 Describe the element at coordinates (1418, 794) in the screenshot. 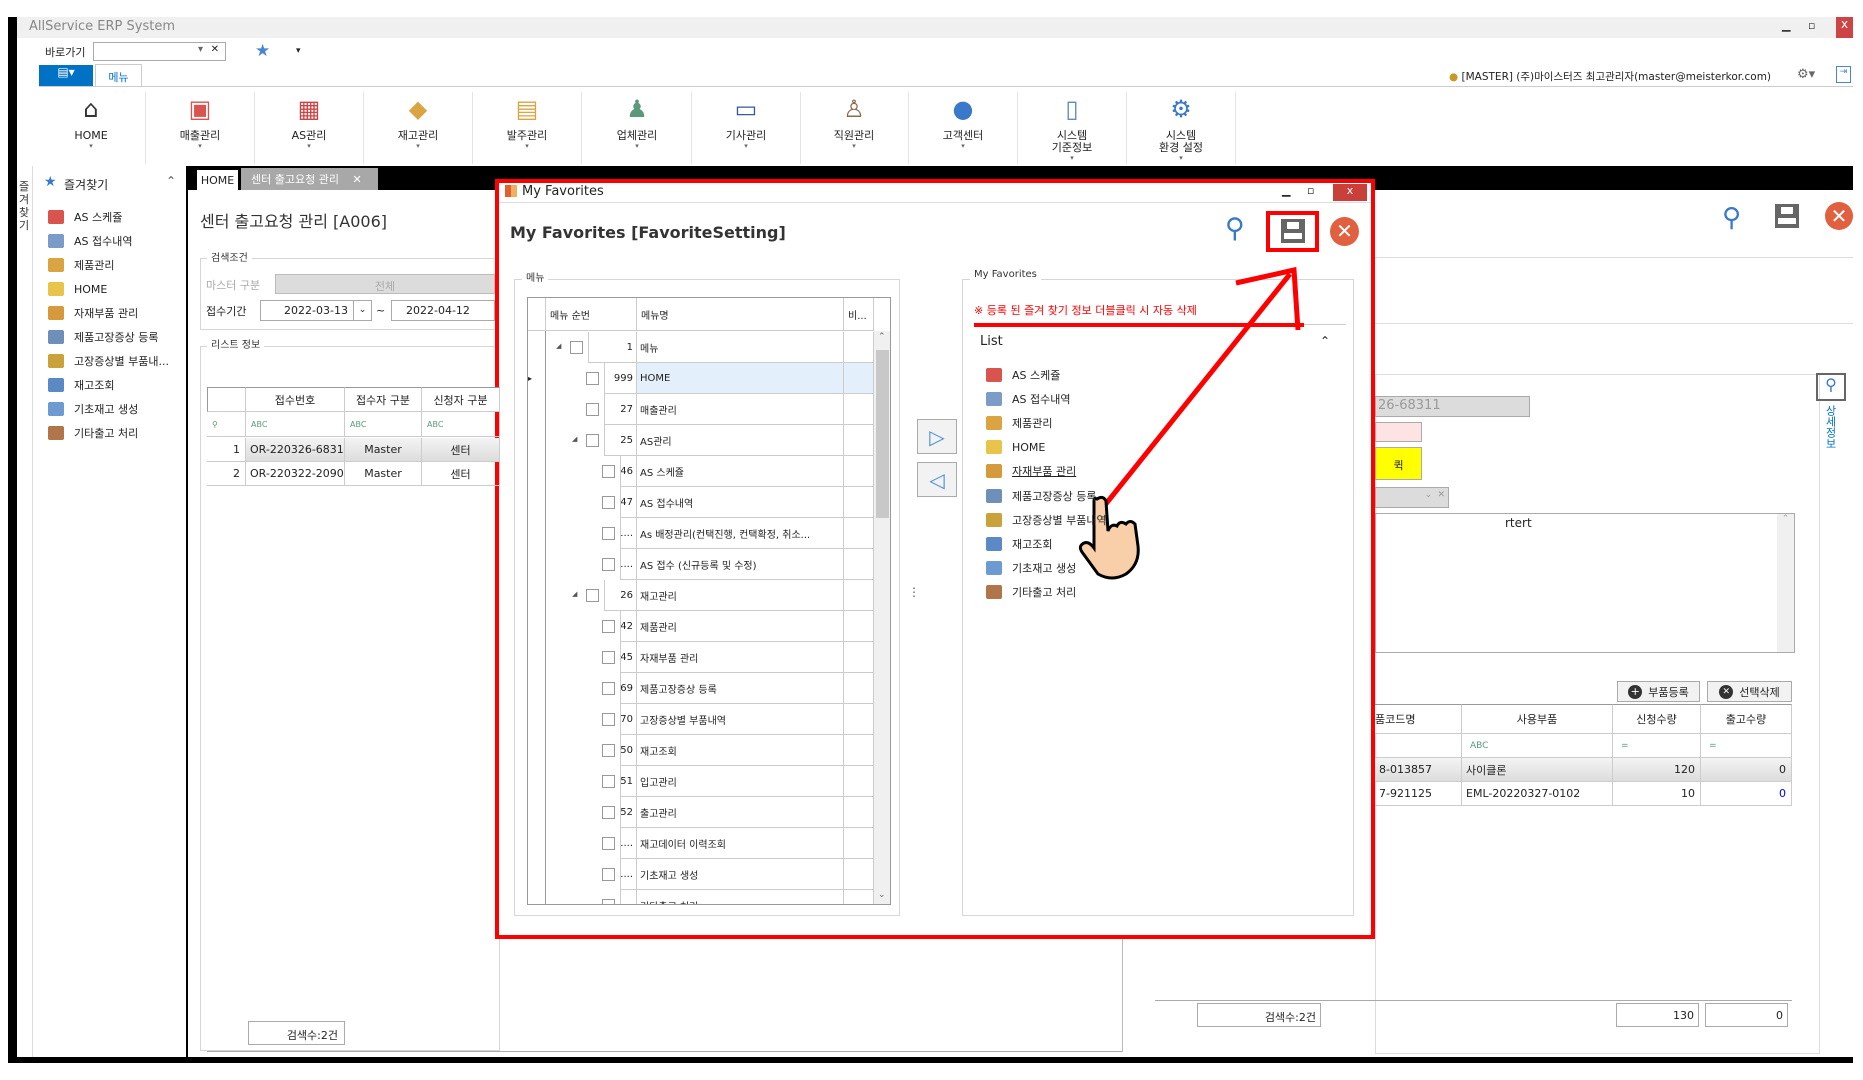

I see `table-cell-code: 7-921125` at that location.